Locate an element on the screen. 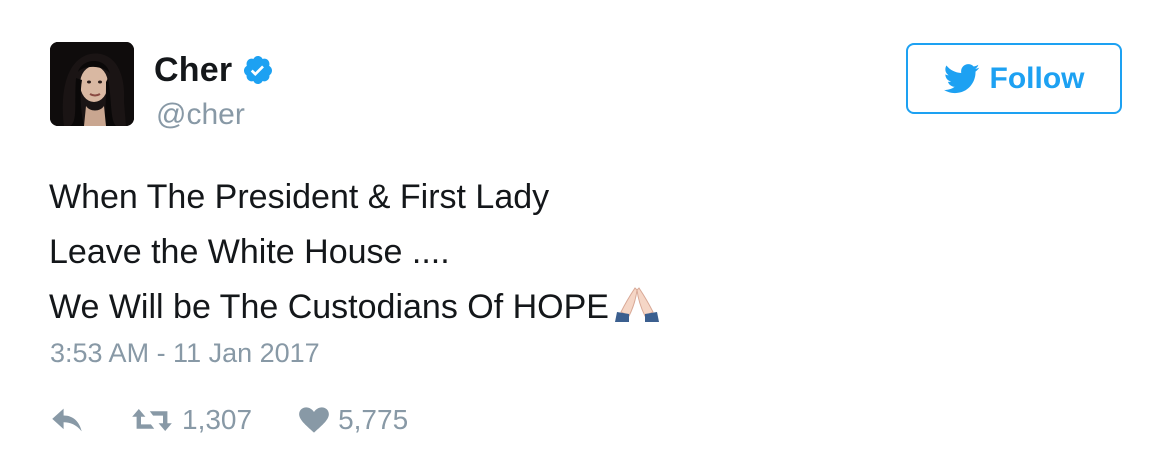 This screenshot has height=473, width=1150. like-button: 5,775 is located at coordinates (353, 420).